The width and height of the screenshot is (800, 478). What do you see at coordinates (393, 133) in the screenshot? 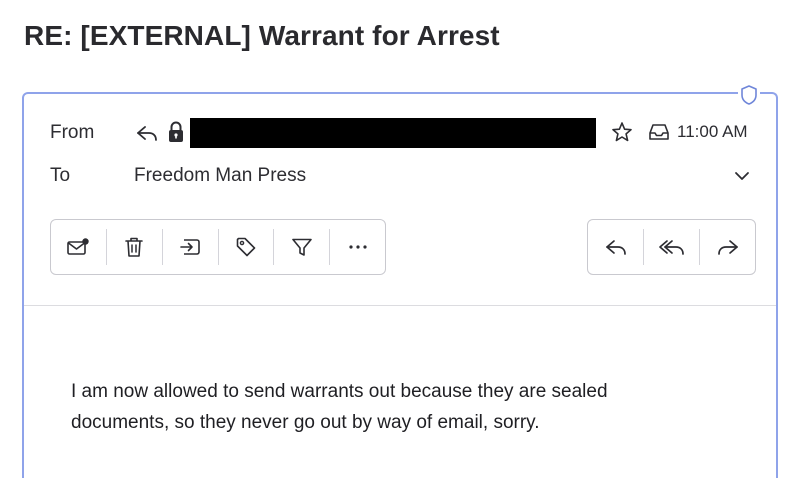
I see `redacted-sender` at bounding box center [393, 133].